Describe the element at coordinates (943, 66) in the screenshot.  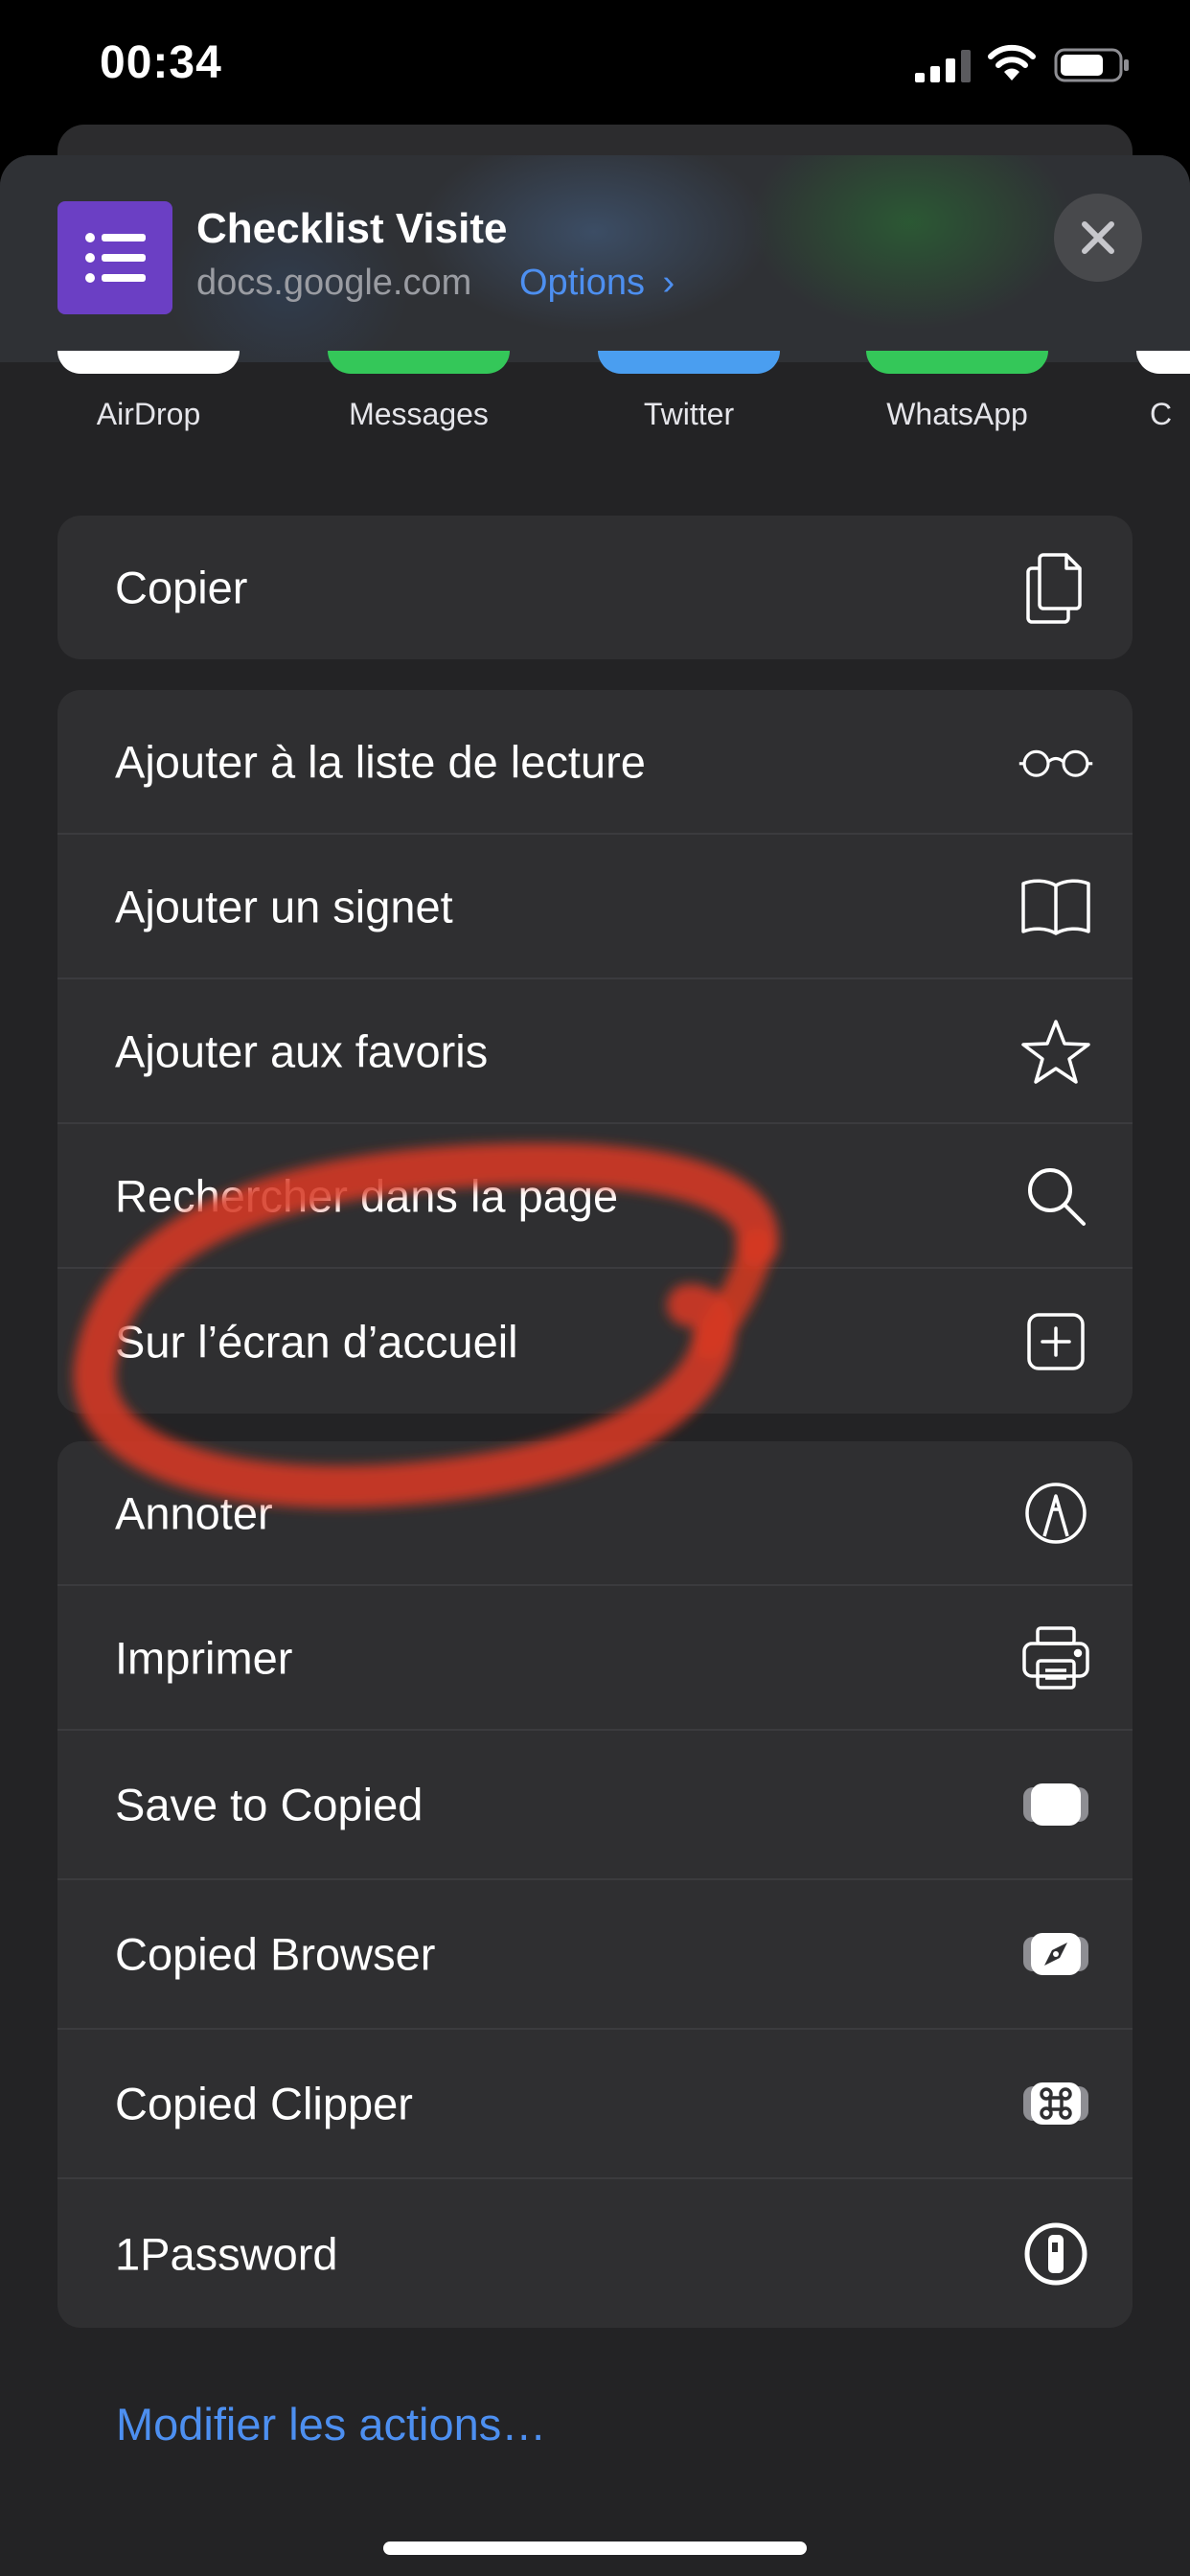
I see `cellular-signal-icon` at that location.